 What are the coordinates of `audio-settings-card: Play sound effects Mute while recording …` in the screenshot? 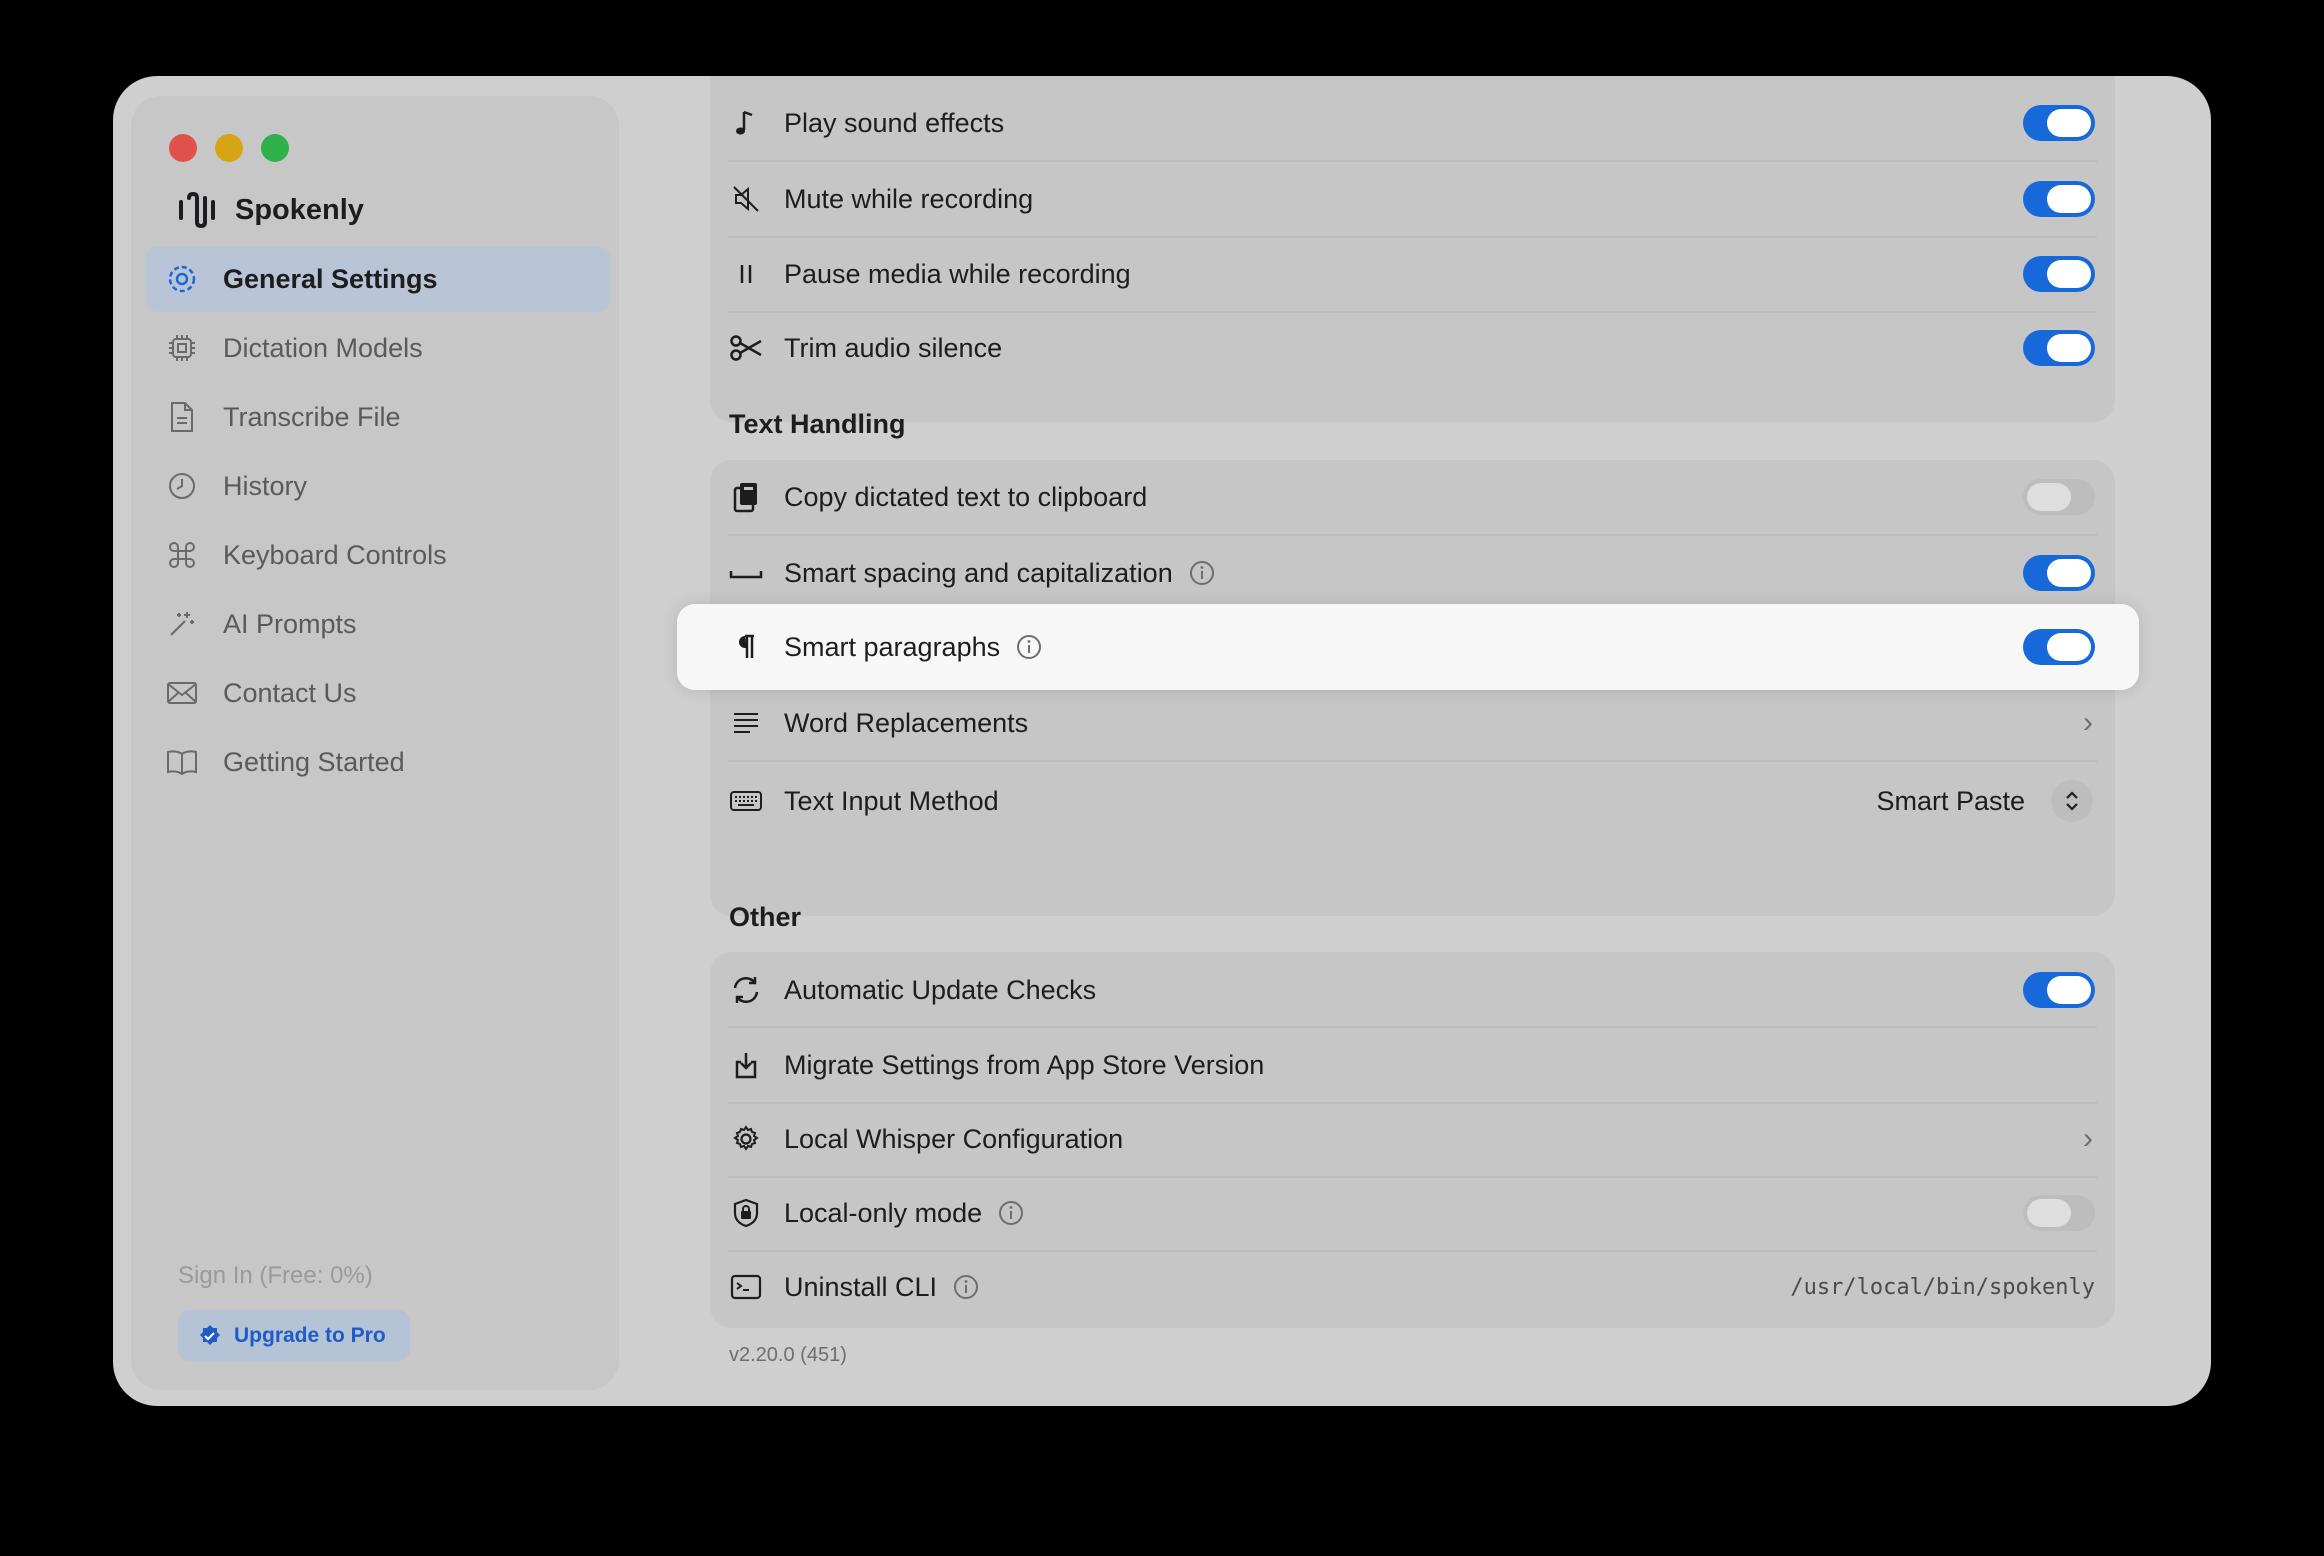 It's located at (1412, 249).